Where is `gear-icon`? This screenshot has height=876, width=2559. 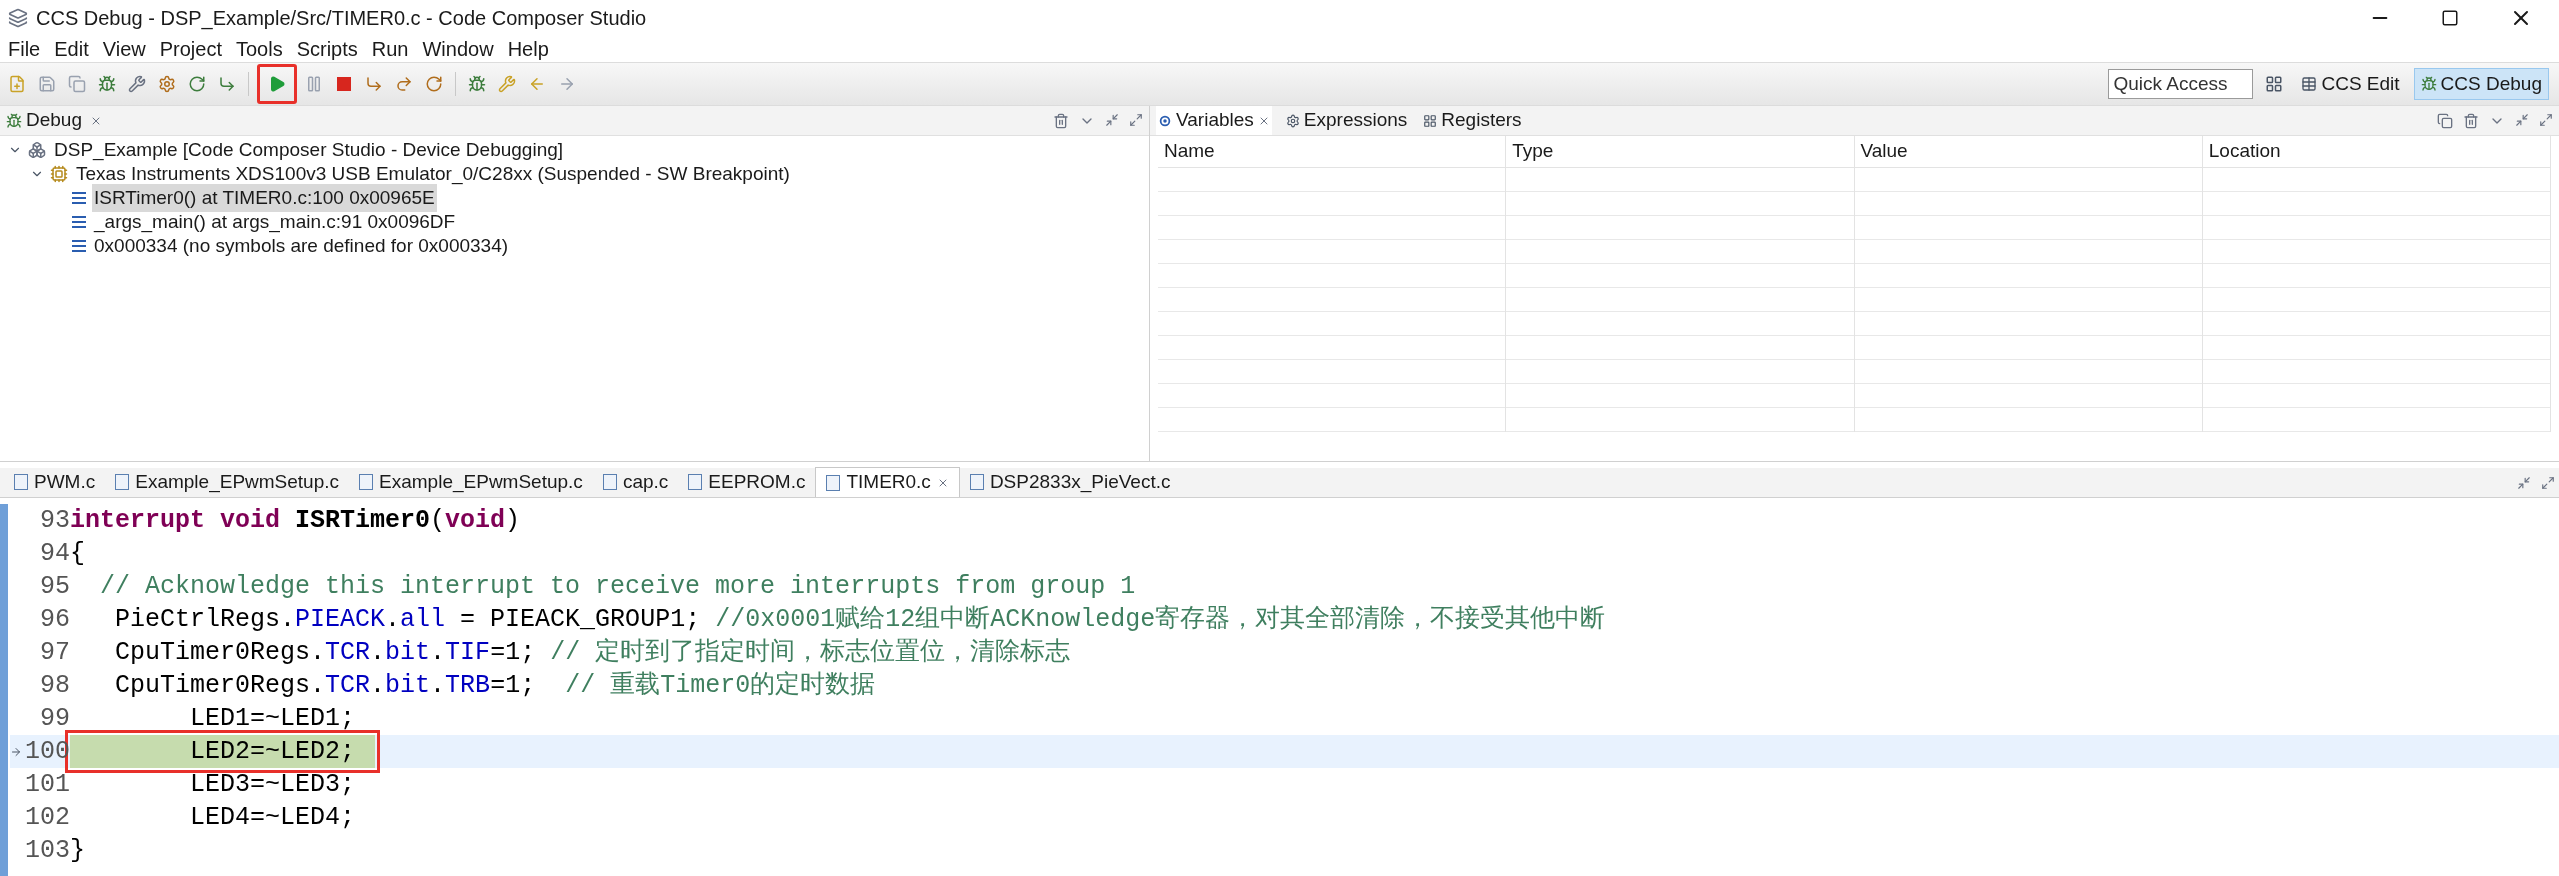
gear-icon is located at coordinates (1292, 120).